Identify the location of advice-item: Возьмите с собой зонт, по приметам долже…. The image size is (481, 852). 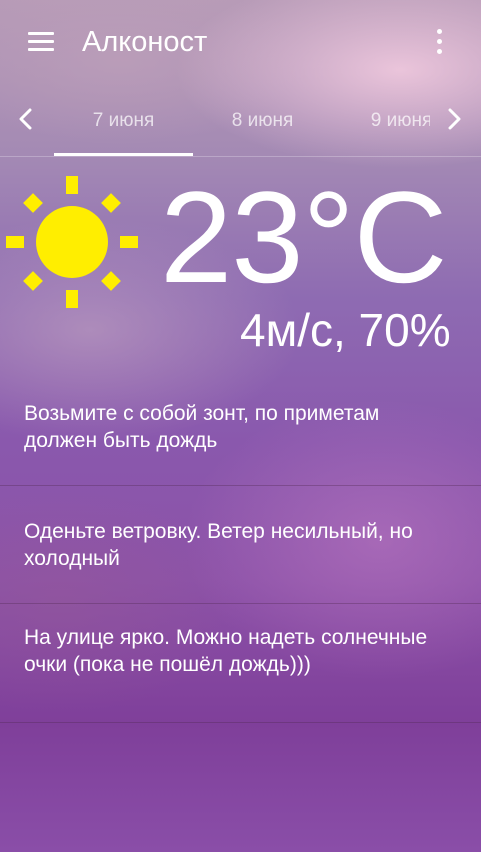
(240, 443).